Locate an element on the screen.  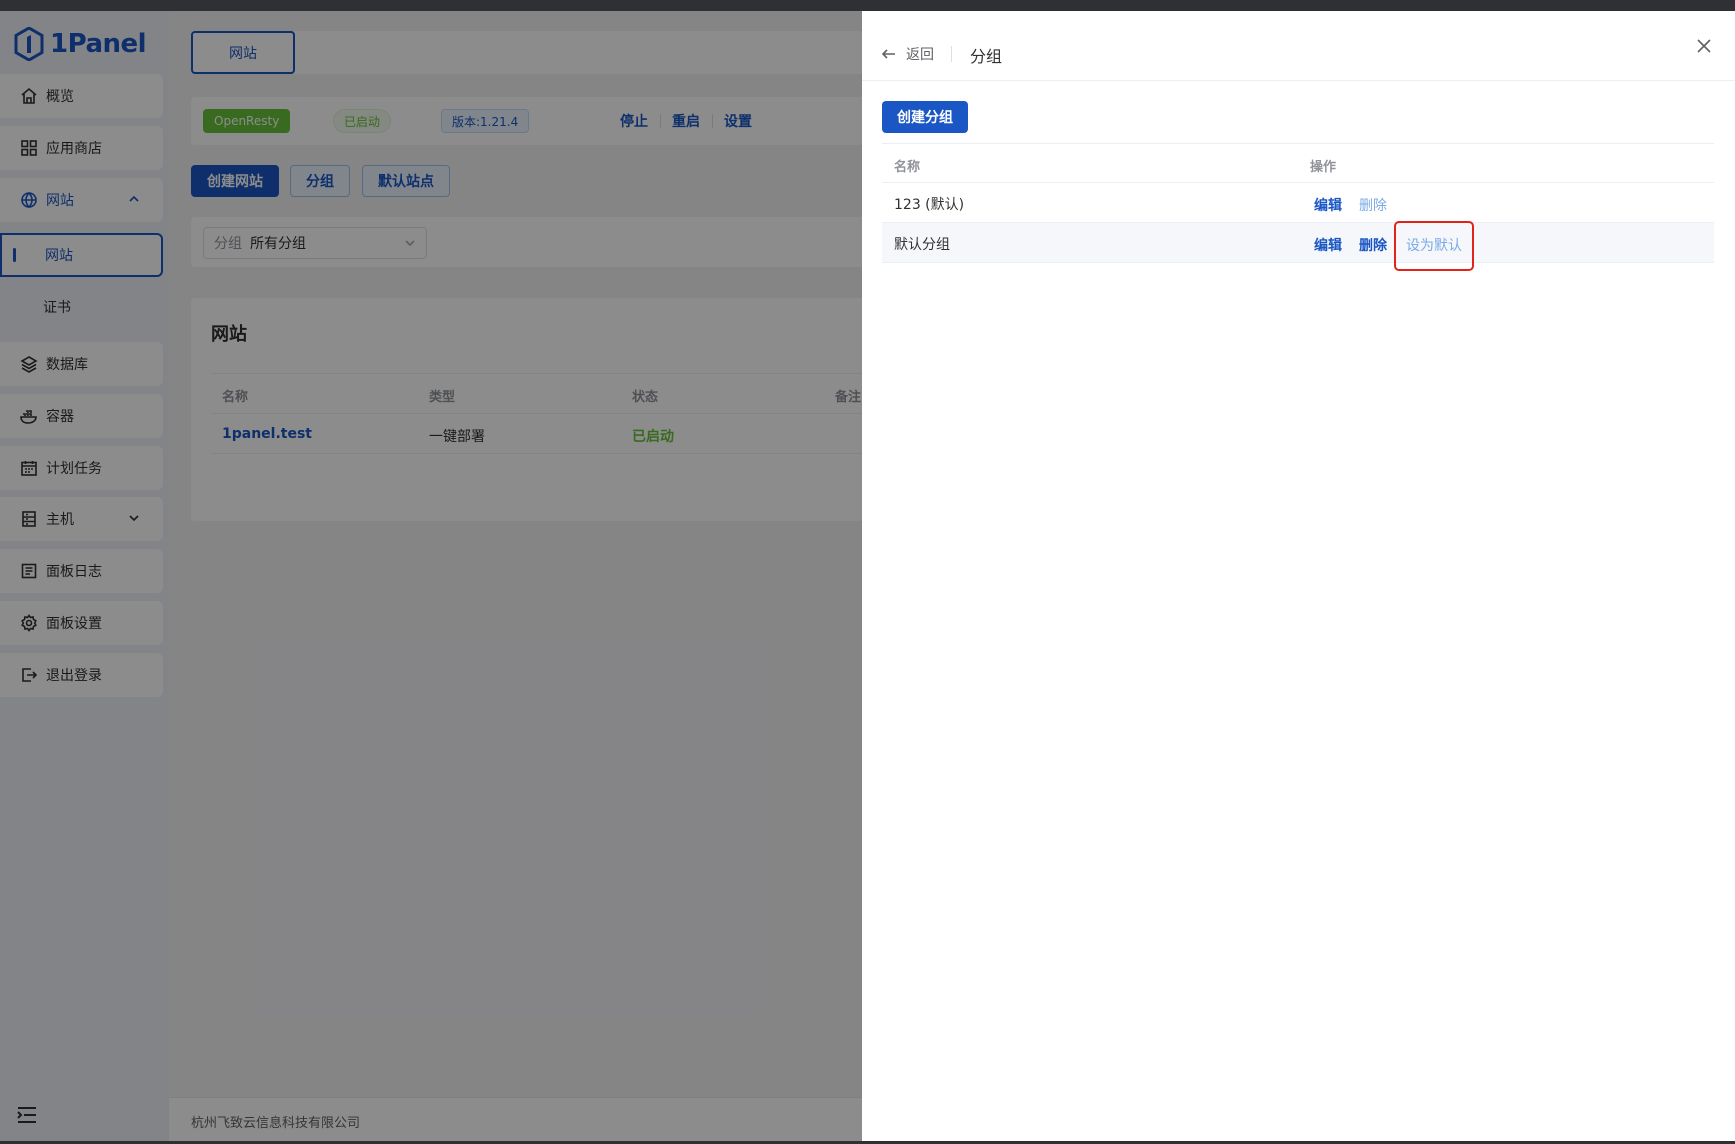
divider is located at coordinates (951, 54).